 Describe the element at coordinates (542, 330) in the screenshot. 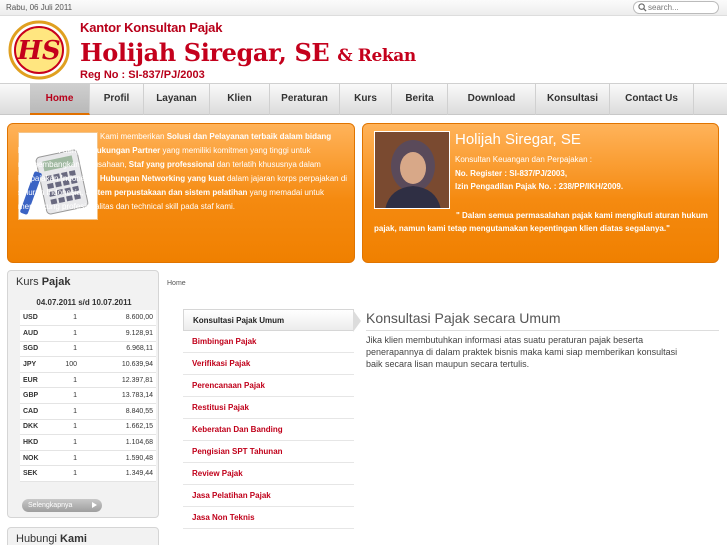

I see `content-divider` at that location.